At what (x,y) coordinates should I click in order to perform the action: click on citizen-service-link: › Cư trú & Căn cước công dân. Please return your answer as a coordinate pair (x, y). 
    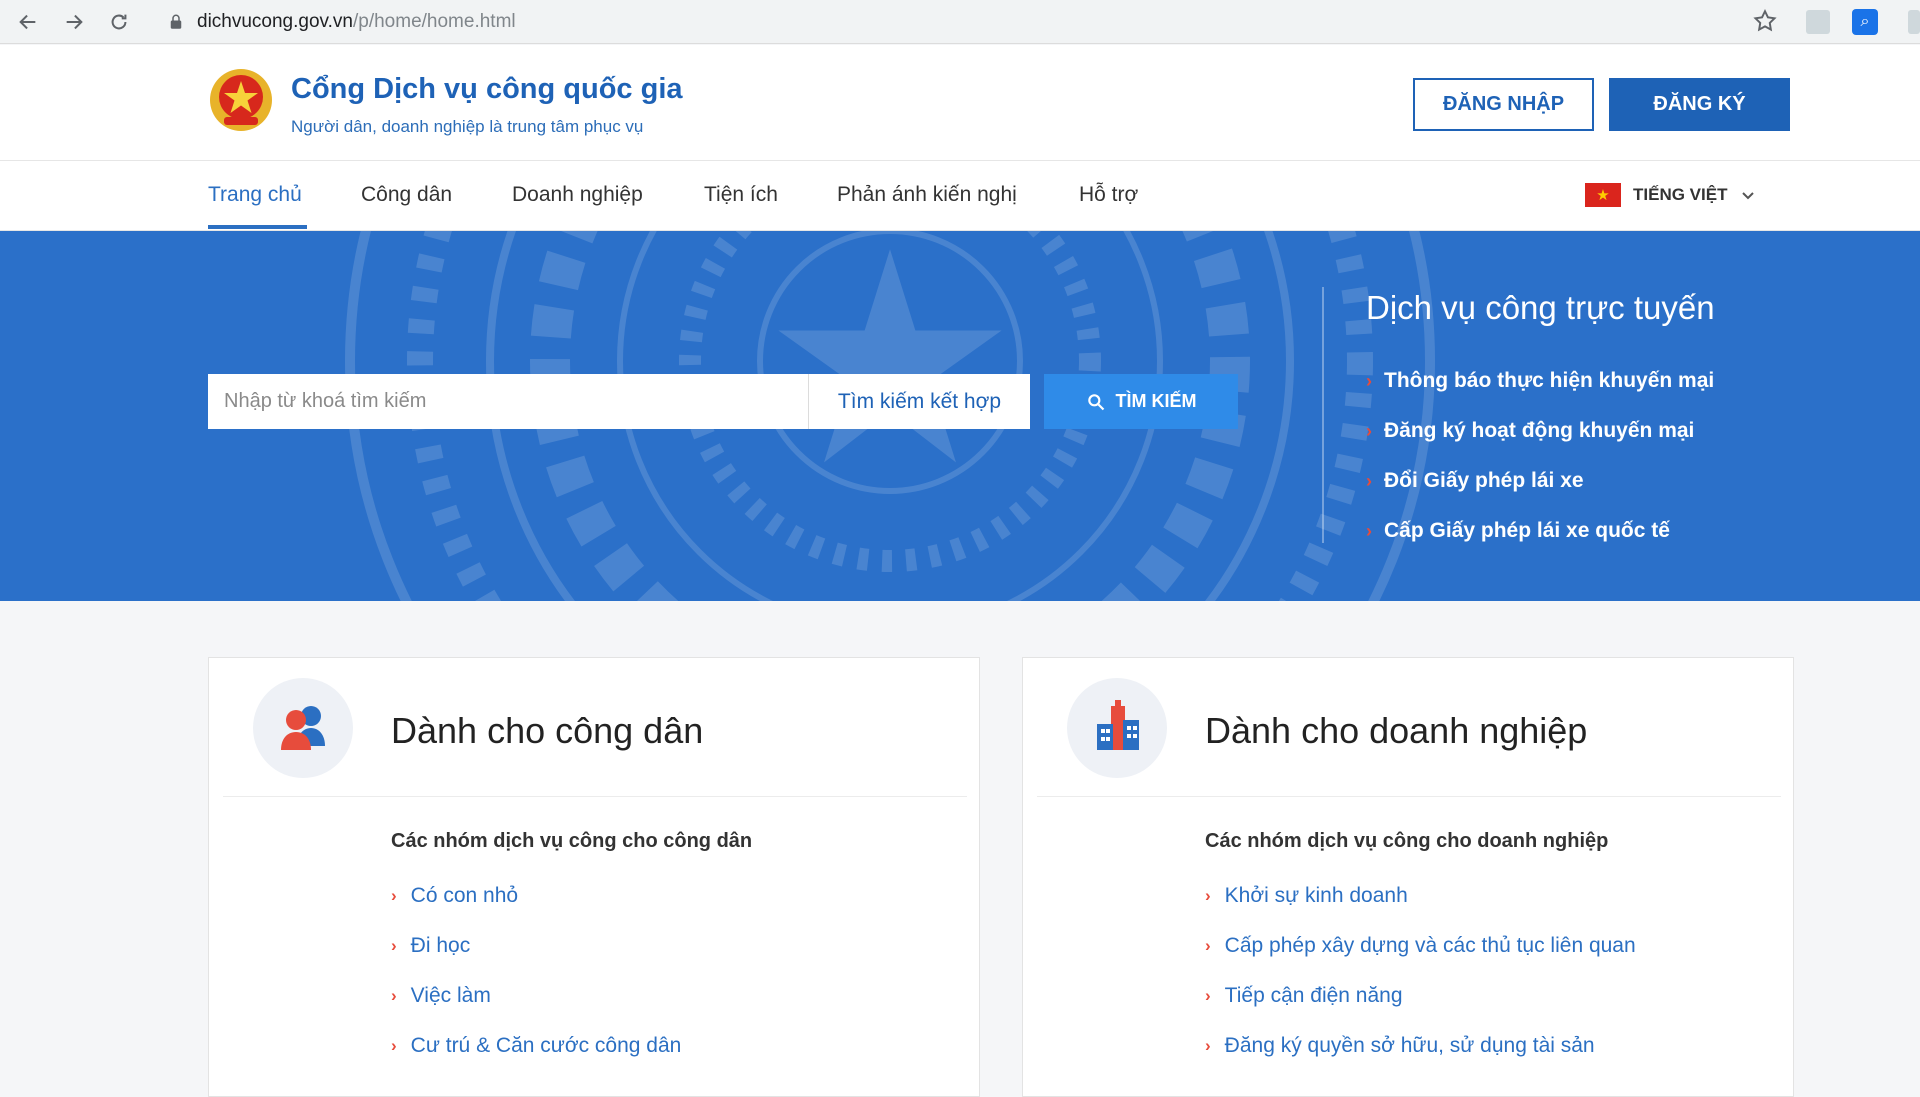
    Looking at the image, I should click on (536, 1046).